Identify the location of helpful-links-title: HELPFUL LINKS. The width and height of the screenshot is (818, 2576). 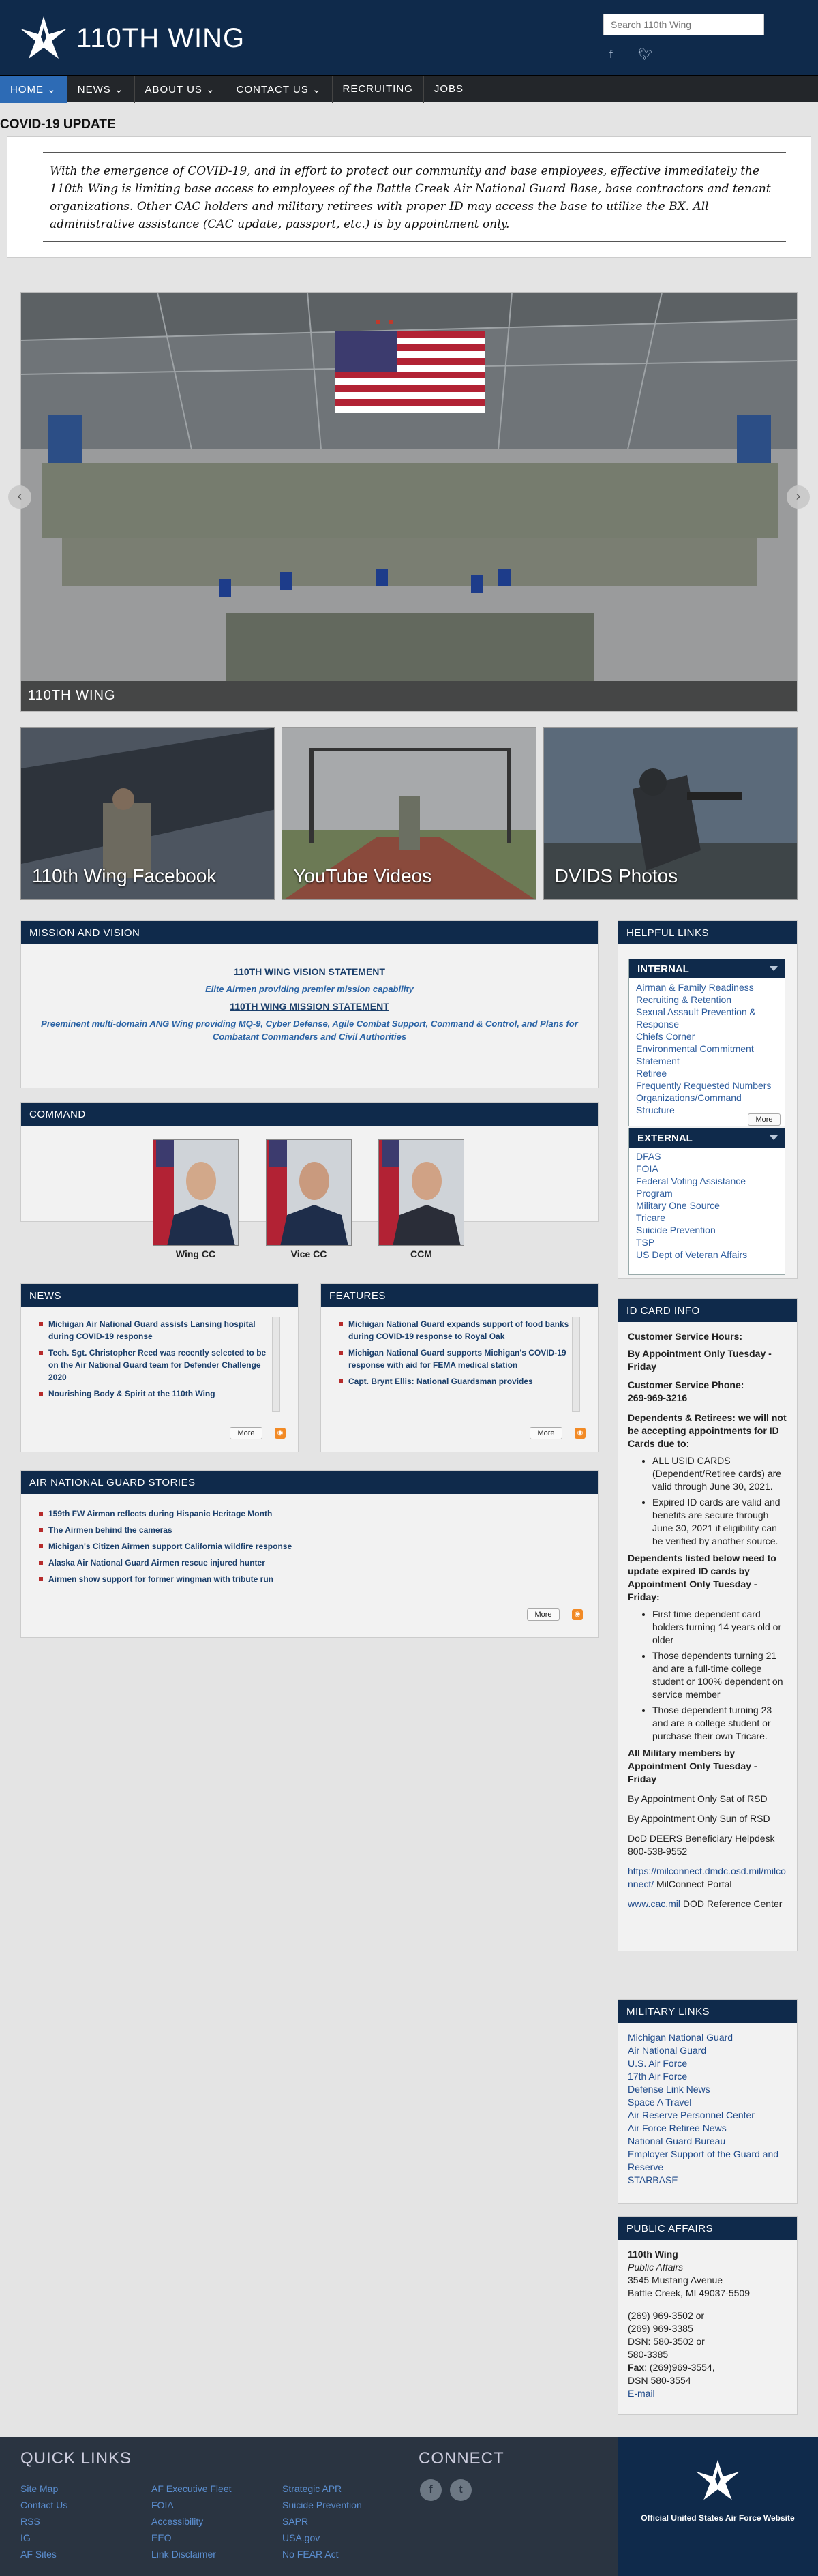
(708, 932).